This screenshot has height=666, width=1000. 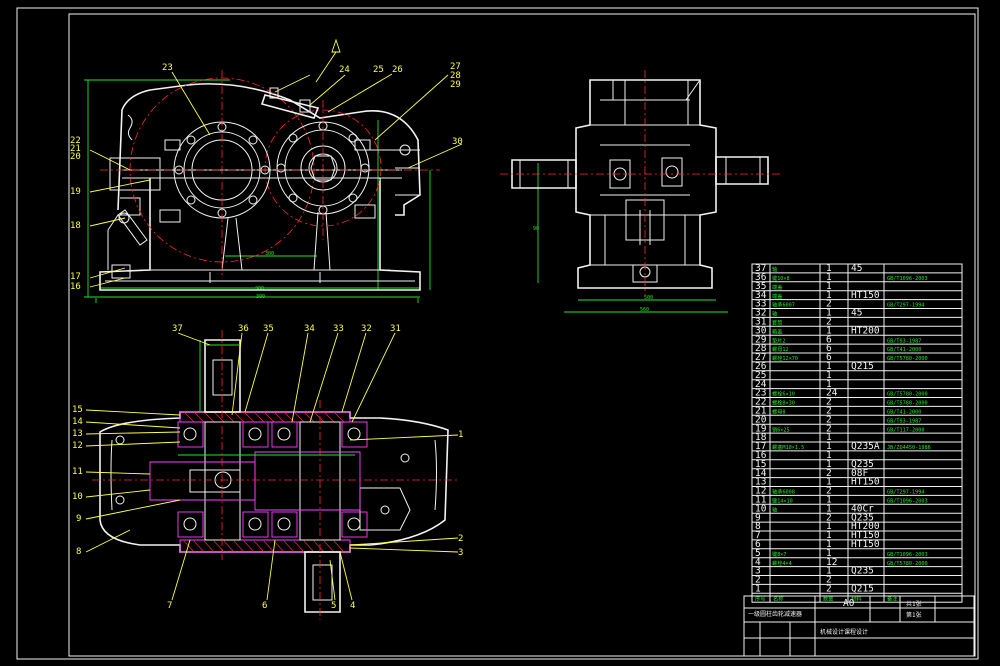 What do you see at coordinates (779, 554) in the screenshot?
I see `parts-row-name: 键8×7` at bounding box center [779, 554].